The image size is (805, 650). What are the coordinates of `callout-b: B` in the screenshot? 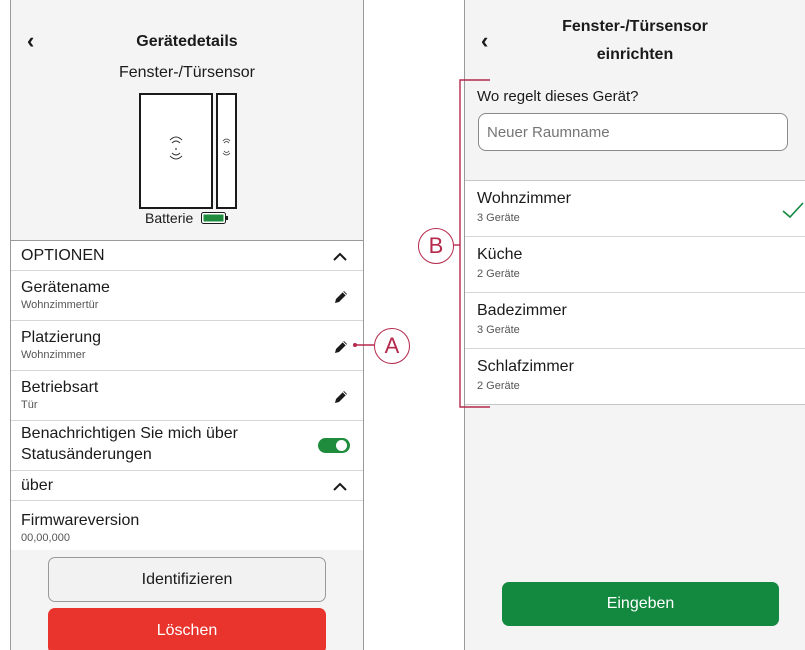 It's located at (436, 246).